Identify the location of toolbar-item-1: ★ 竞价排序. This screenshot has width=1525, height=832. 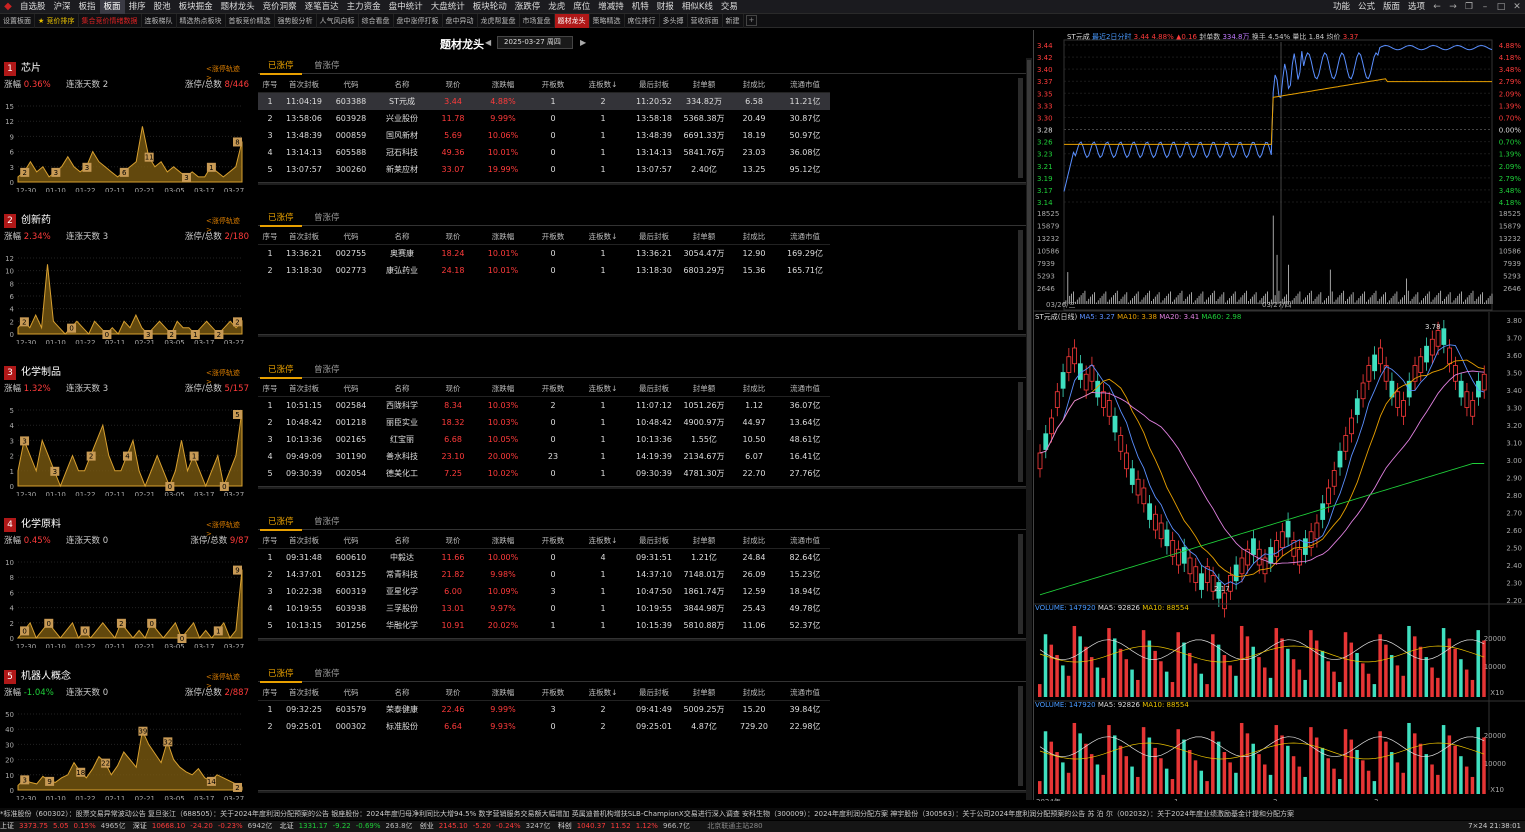
(57, 20).